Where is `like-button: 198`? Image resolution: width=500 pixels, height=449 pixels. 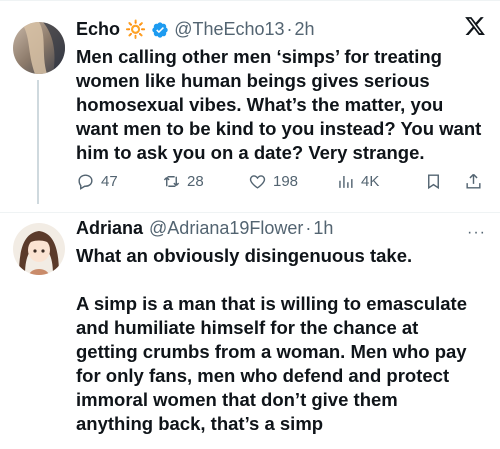
like-button: 198 is located at coordinates (273, 181).